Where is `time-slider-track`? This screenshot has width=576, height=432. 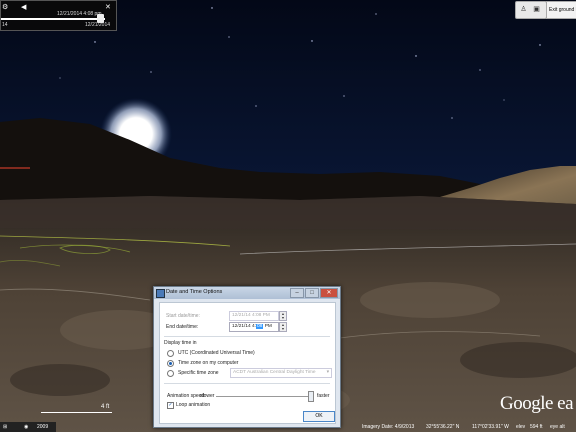 time-slider-track is located at coordinates (53, 19).